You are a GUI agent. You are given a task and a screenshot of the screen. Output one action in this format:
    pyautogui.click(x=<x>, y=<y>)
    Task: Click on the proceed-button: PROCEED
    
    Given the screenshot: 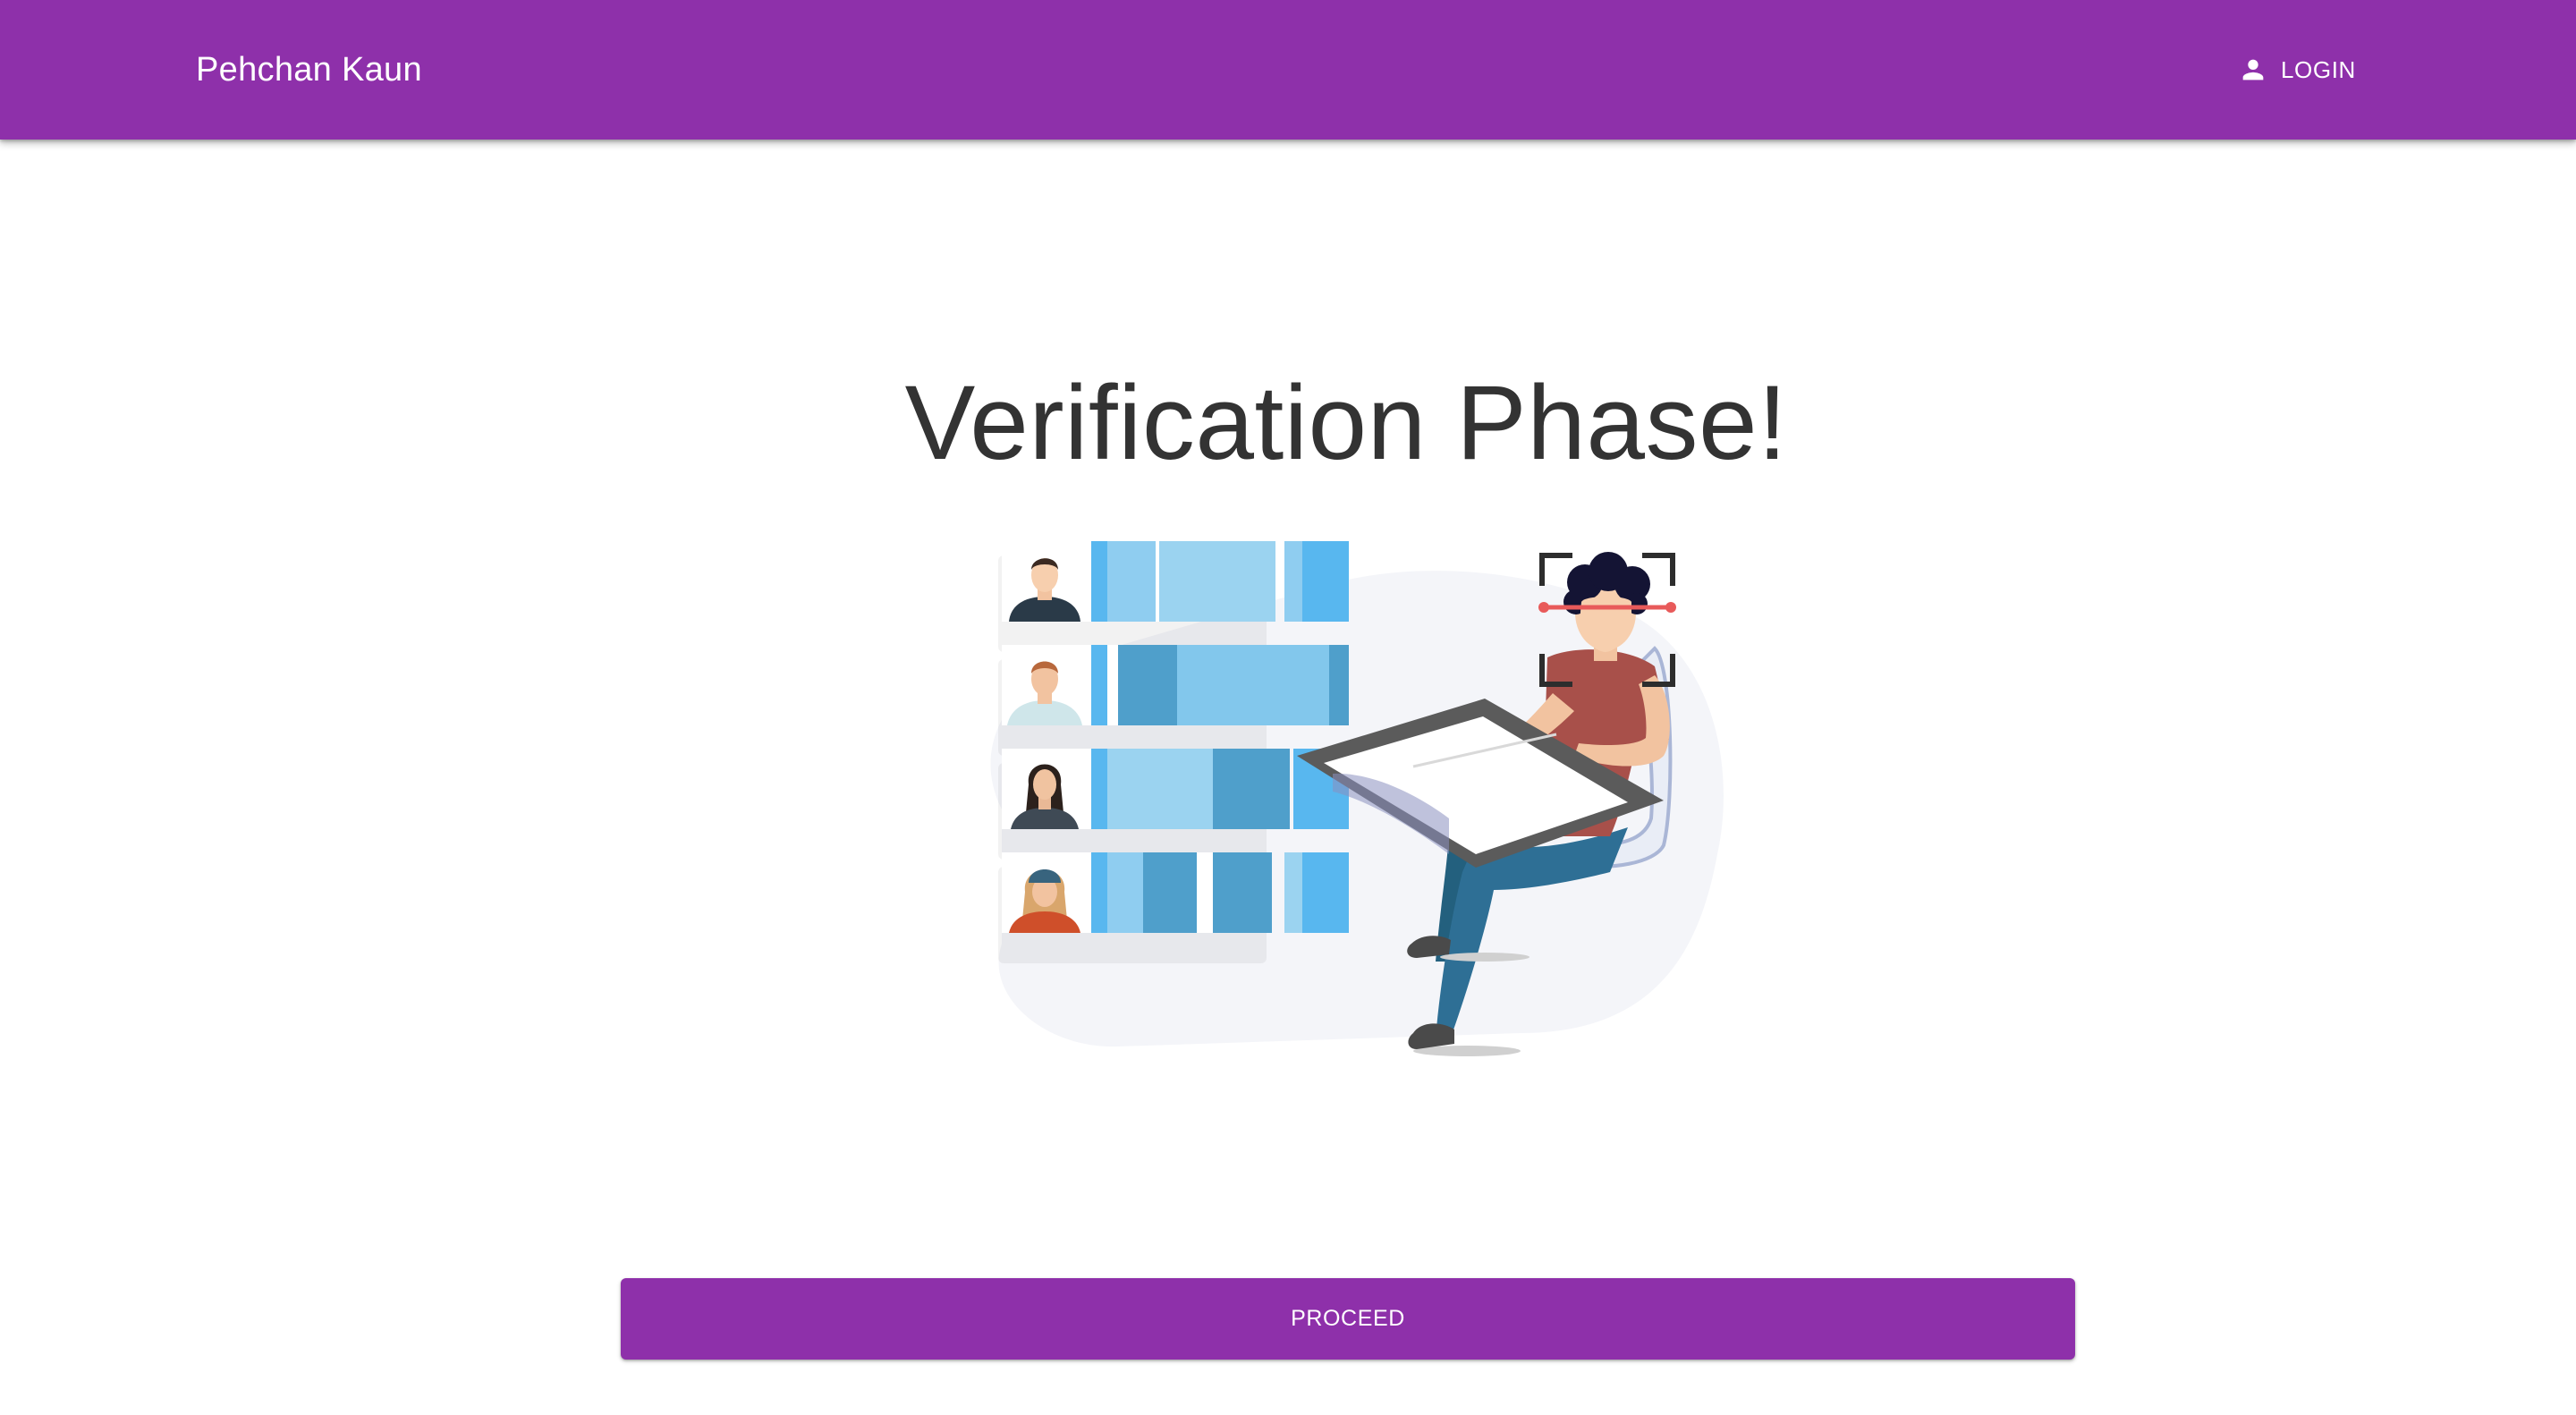 What is the action you would take?
    pyautogui.click(x=1348, y=1319)
    